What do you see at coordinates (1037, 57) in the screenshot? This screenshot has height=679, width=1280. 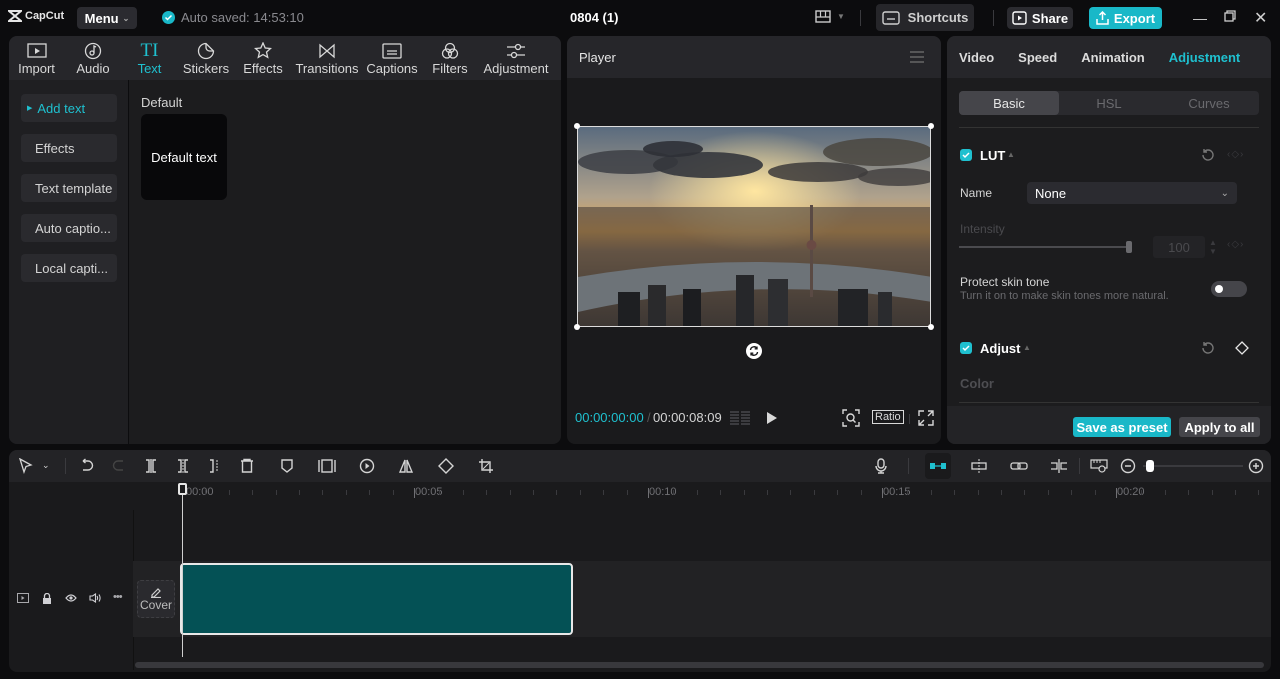 I see `tab-speed: Speed` at bounding box center [1037, 57].